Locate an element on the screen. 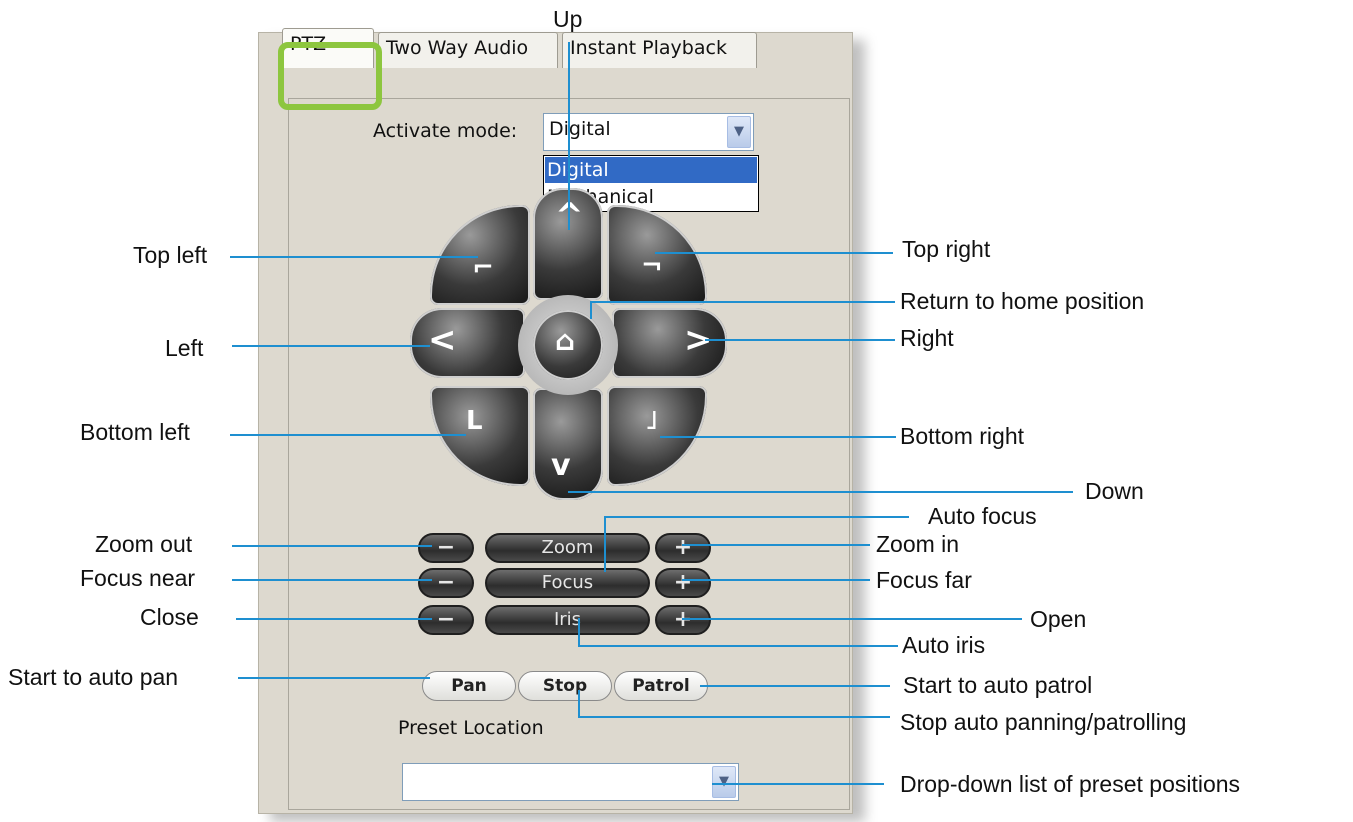 The image size is (1353, 822). home-button: ⌂ is located at coordinates (568, 345).